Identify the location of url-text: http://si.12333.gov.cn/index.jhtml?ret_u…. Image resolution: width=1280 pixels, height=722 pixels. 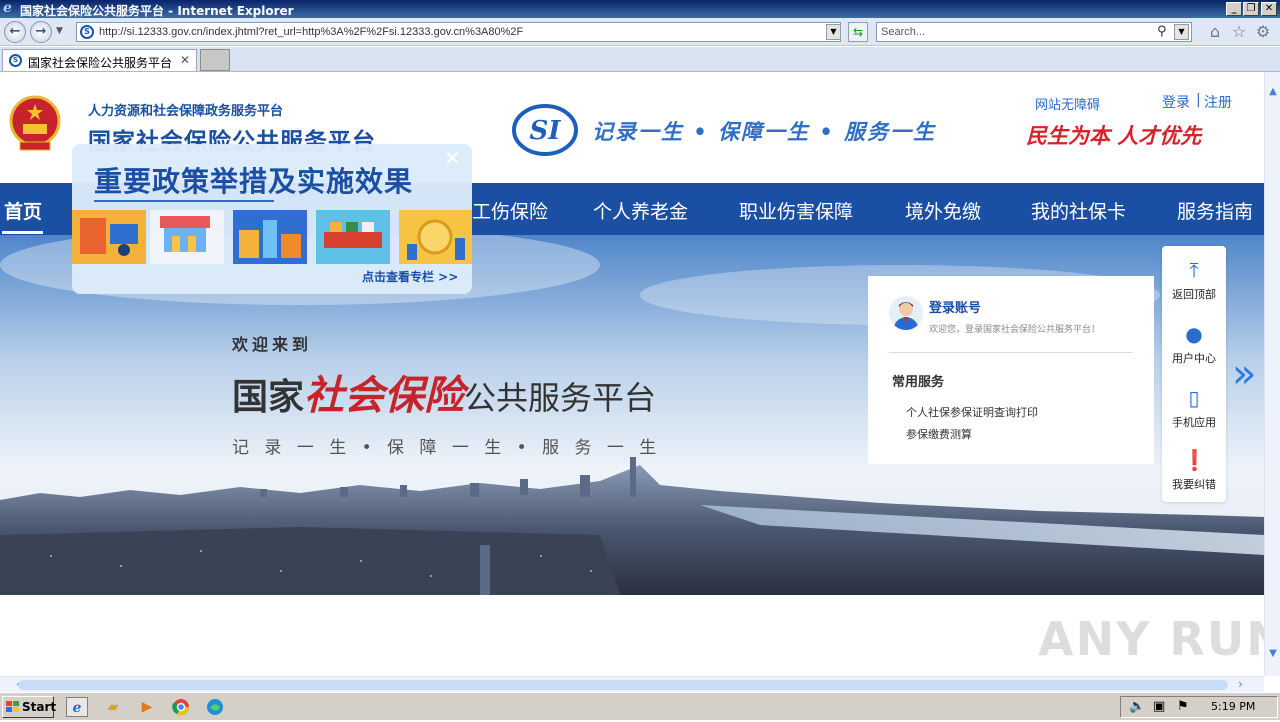
(311, 32).